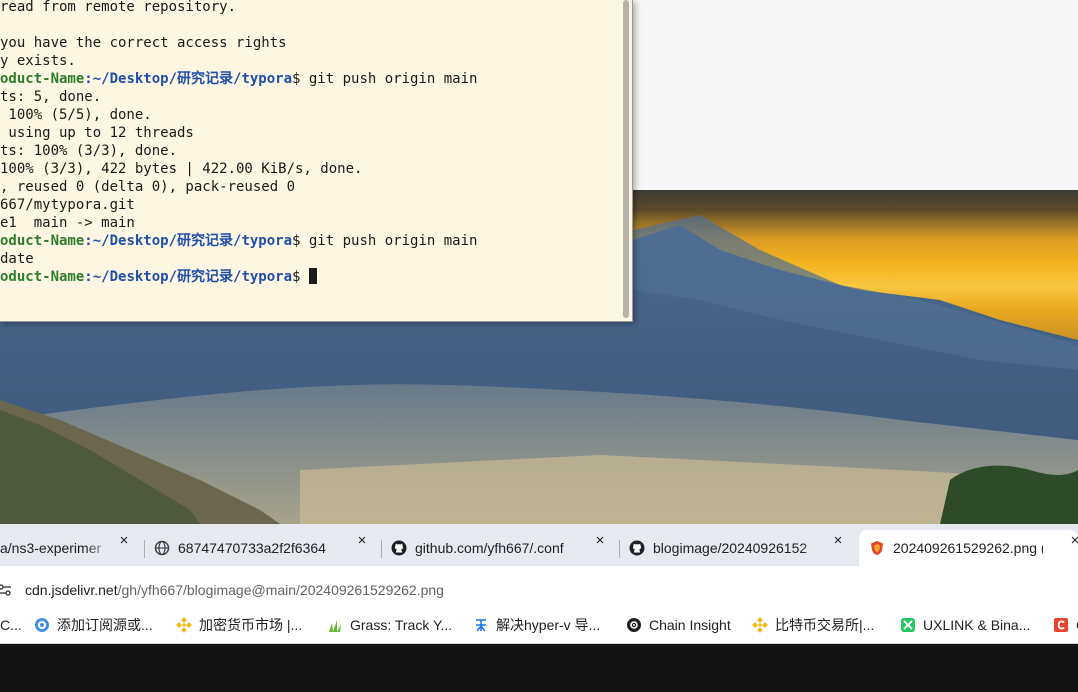 The width and height of the screenshot is (1078, 692). Describe the element at coordinates (310, 205) in the screenshot. I see `terminal-line: 667/mytypora.git` at that location.